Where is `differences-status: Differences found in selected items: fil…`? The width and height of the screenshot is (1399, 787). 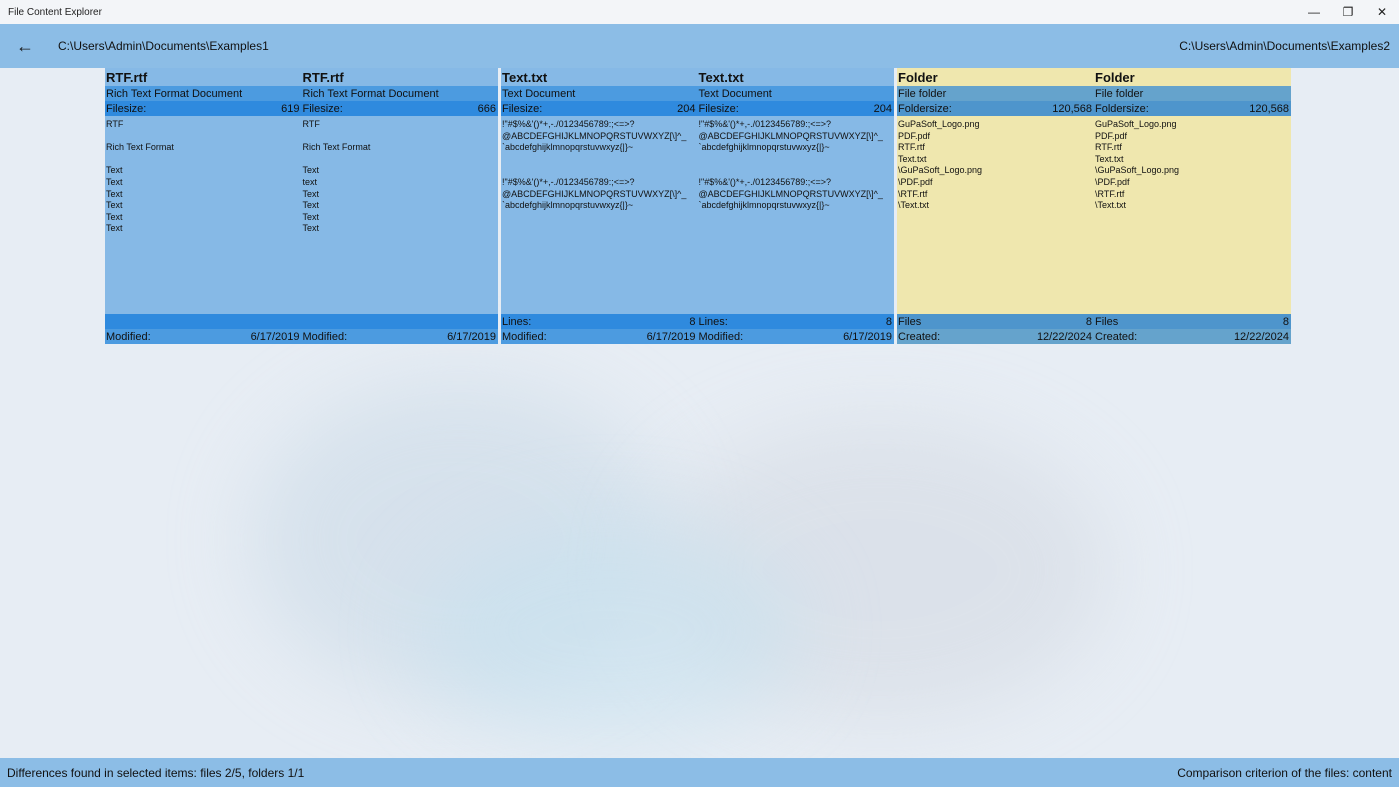 differences-status: Differences found in selected items: fil… is located at coordinates (156, 772).